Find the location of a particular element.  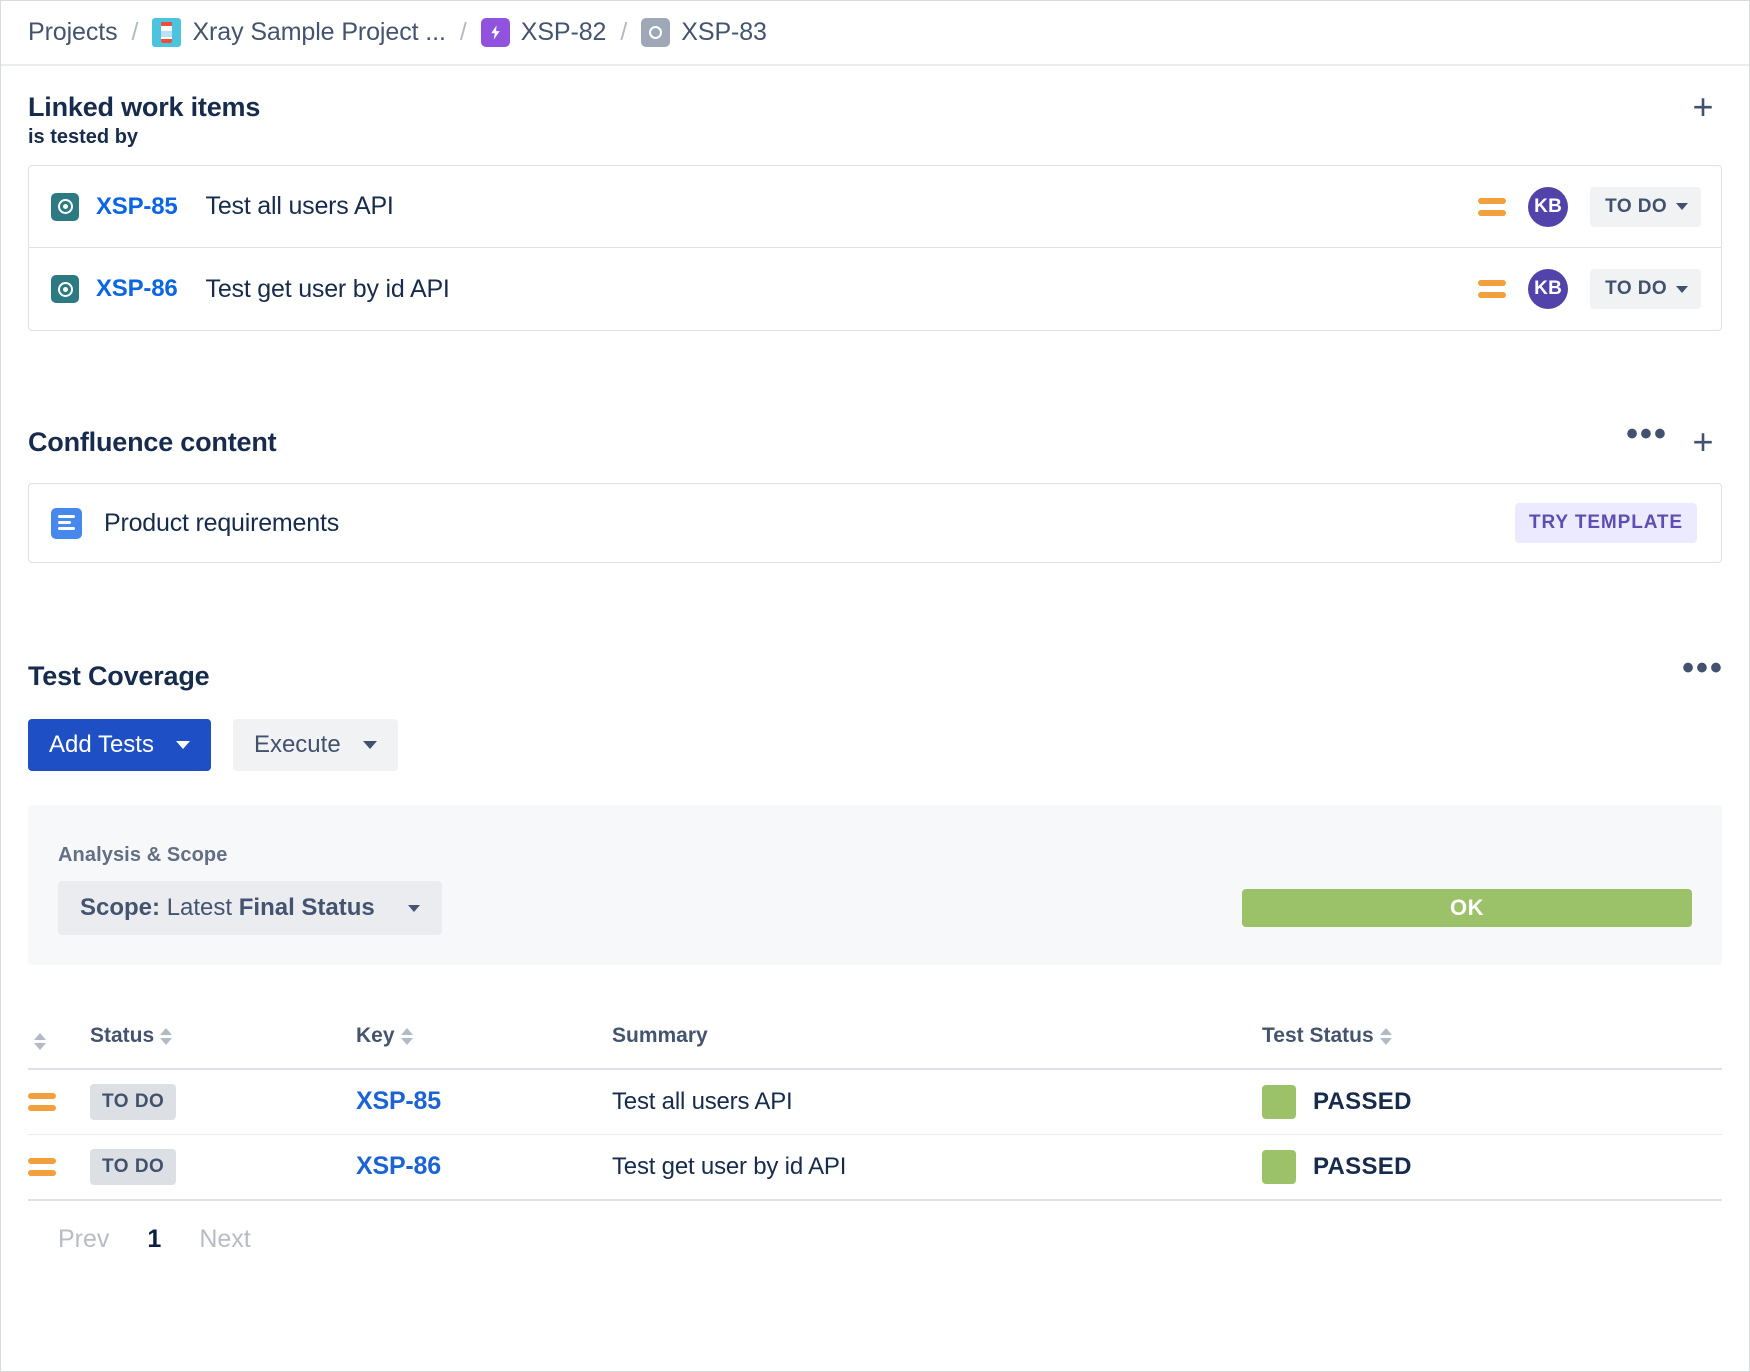

add-confluence-button: + is located at coordinates (1703, 442).